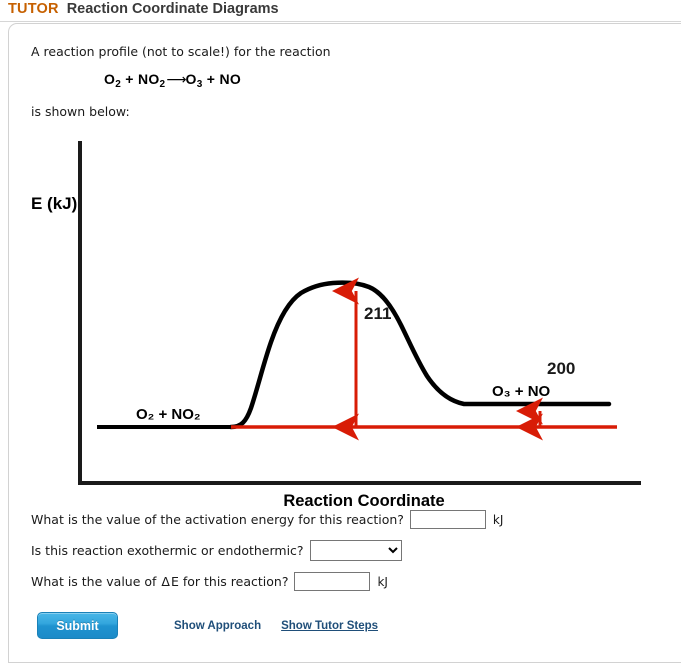 Image resolution: width=681 pixels, height=663 pixels. Describe the element at coordinates (230, 79) in the screenshot. I see `equation-product-2: NO` at that location.